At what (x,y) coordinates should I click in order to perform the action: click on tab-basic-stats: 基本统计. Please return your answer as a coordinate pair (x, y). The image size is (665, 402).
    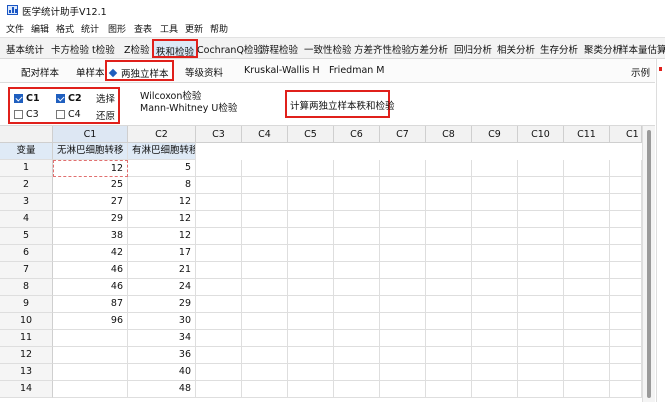
    Looking at the image, I should click on (25, 49).